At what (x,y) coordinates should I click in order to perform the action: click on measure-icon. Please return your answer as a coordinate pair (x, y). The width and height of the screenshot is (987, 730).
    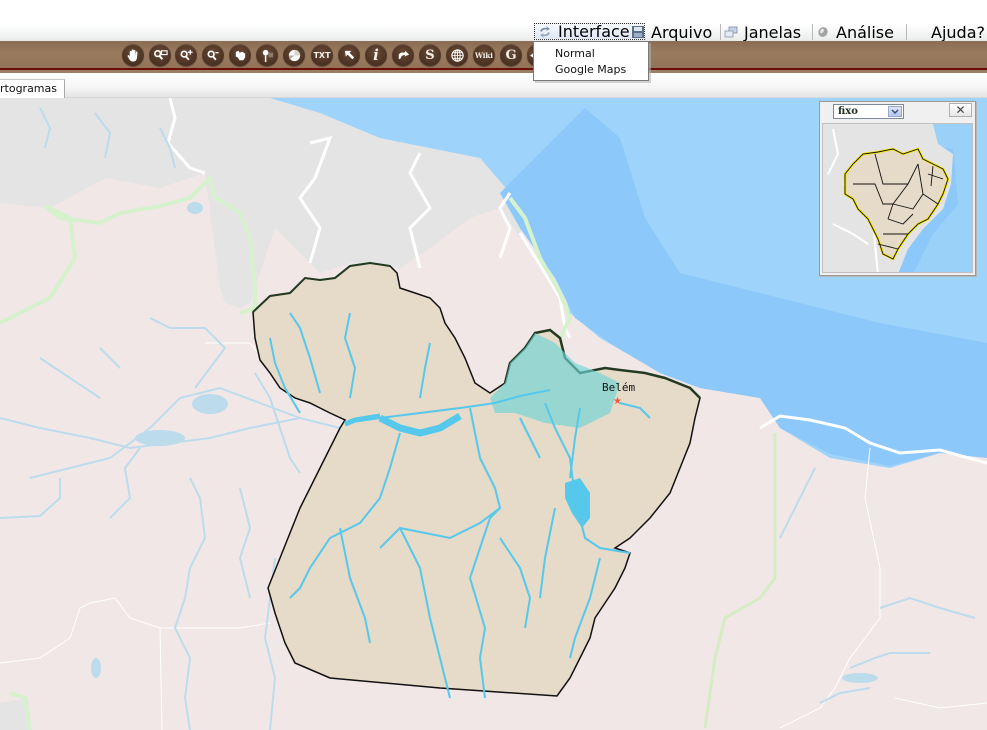
    Looking at the image, I should click on (403, 54).